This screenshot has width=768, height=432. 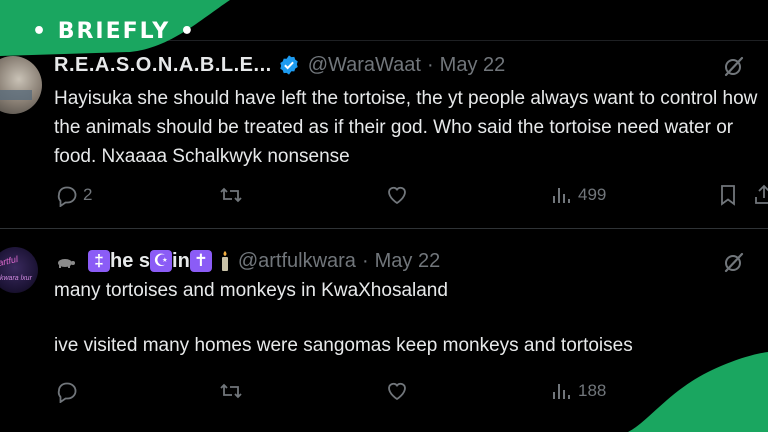 What do you see at coordinates (384, 198) in the screenshot?
I see `action-bar: 2 499` at bounding box center [384, 198].